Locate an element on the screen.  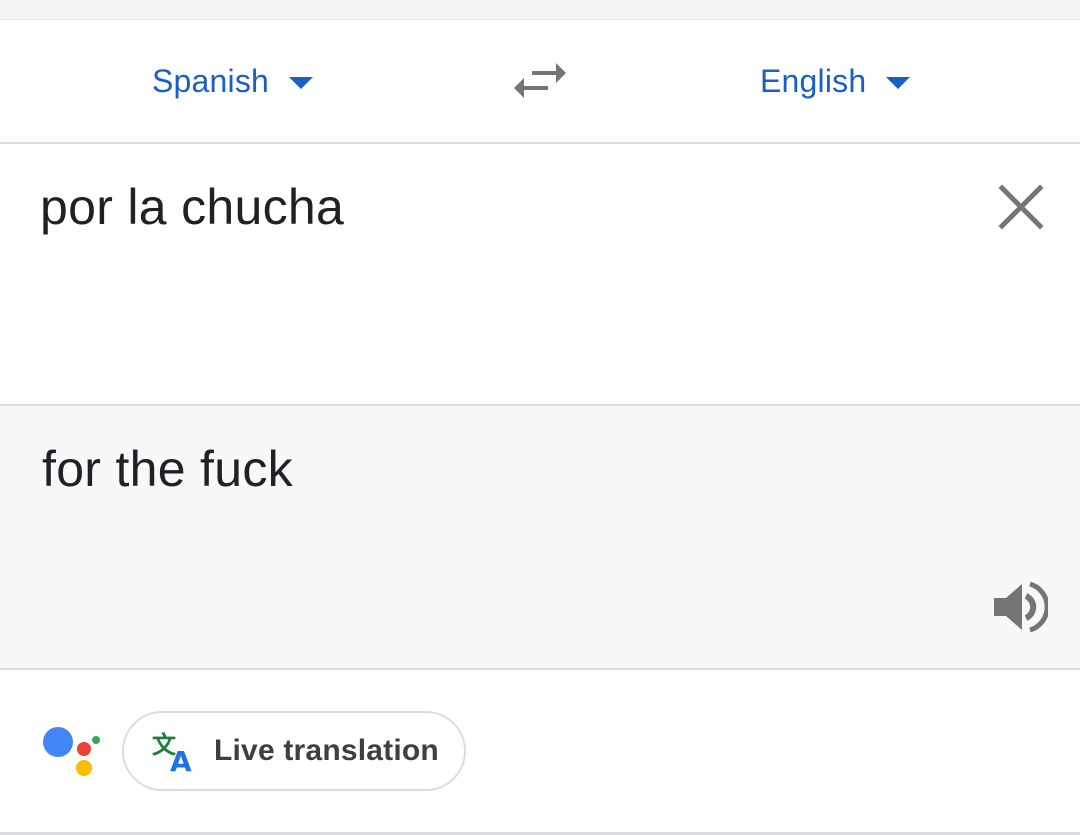
speaker-icon is located at coordinates (1022, 607).